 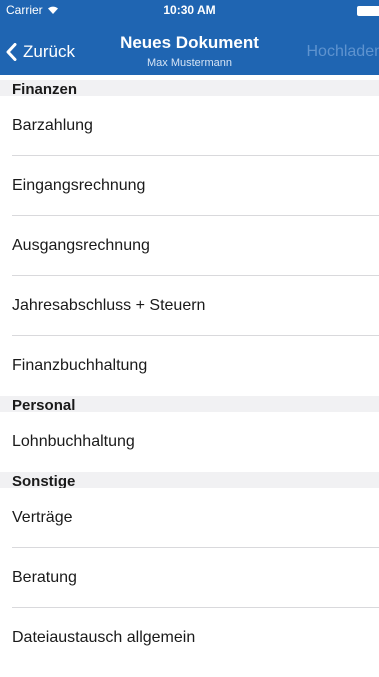 I want to click on upload-button: Hochladen, so click(x=343, y=52).